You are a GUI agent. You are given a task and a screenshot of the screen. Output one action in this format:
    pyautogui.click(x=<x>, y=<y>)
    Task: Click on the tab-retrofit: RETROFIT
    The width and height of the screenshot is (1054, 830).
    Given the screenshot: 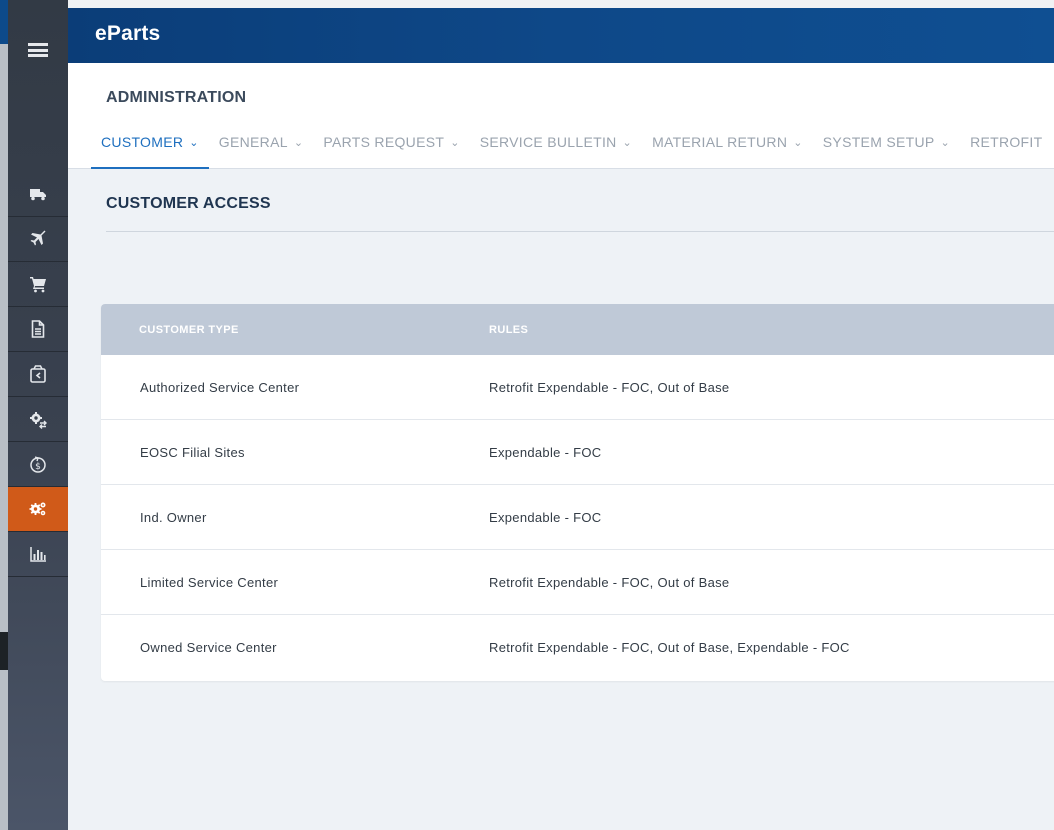 What is the action you would take?
    pyautogui.click(x=1006, y=147)
    